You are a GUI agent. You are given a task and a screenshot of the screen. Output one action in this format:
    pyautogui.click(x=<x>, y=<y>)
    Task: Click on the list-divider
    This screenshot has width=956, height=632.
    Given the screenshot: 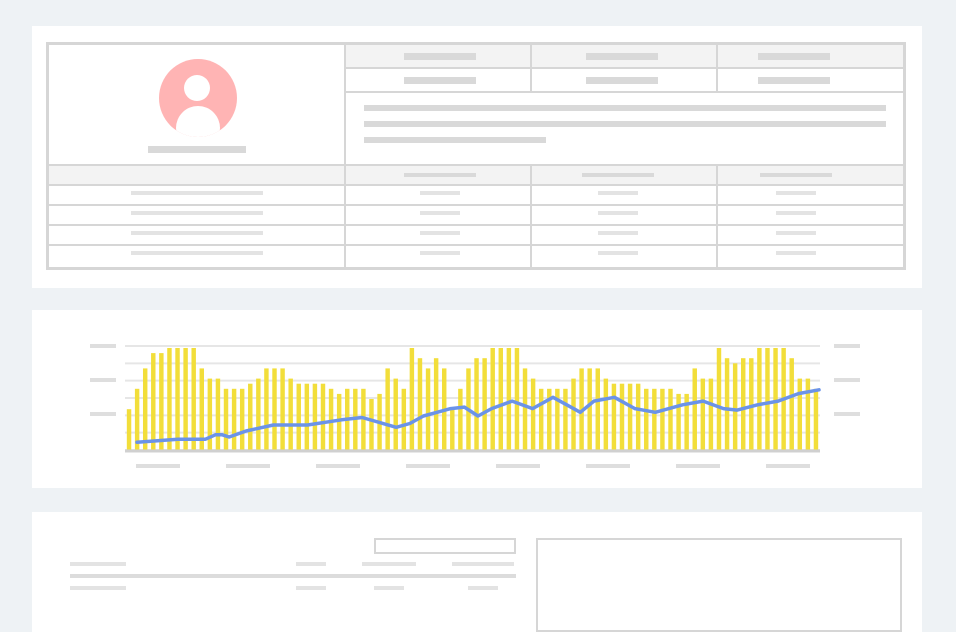 What is the action you would take?
    pyautogui.click(x=293, y=576)
    